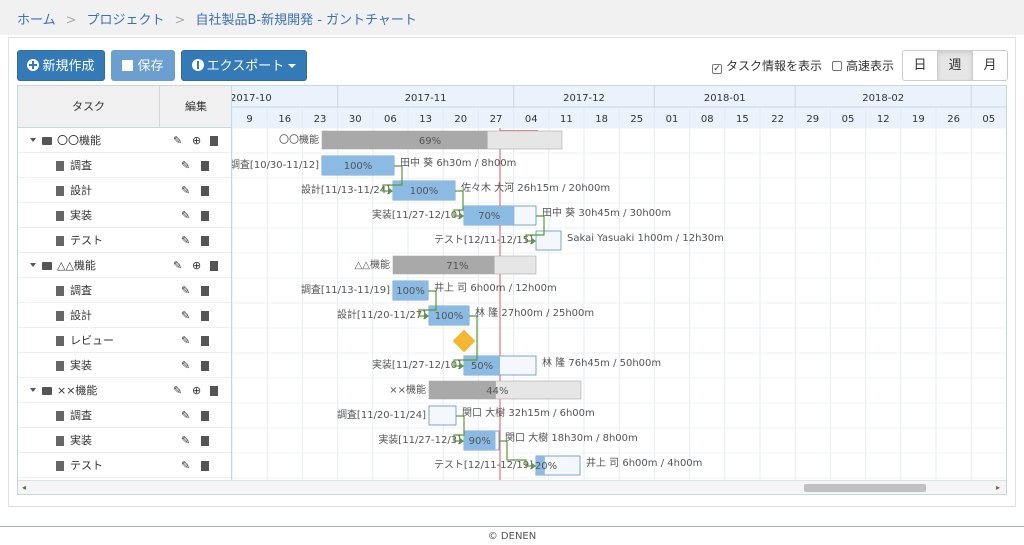  Describe the element at coordinates (531, 119) in the screenshot. I see `week-label: 04` at that location.